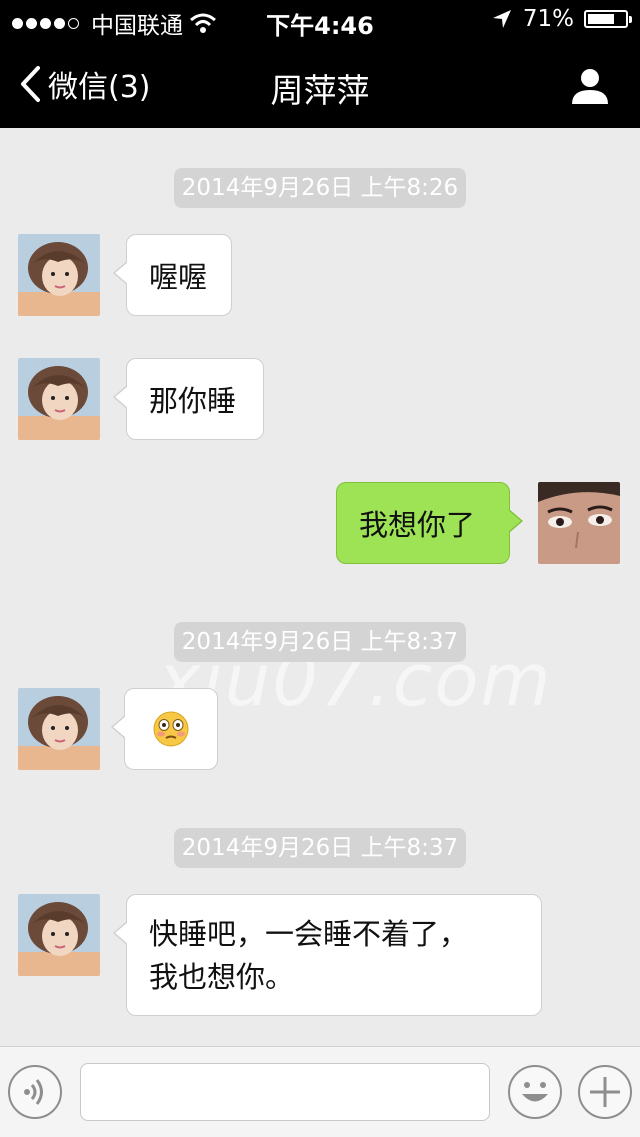 The image size is (640, 1137). I want to click on status-bar: 中国联通 下午4:46 71%, so click(320, 20).